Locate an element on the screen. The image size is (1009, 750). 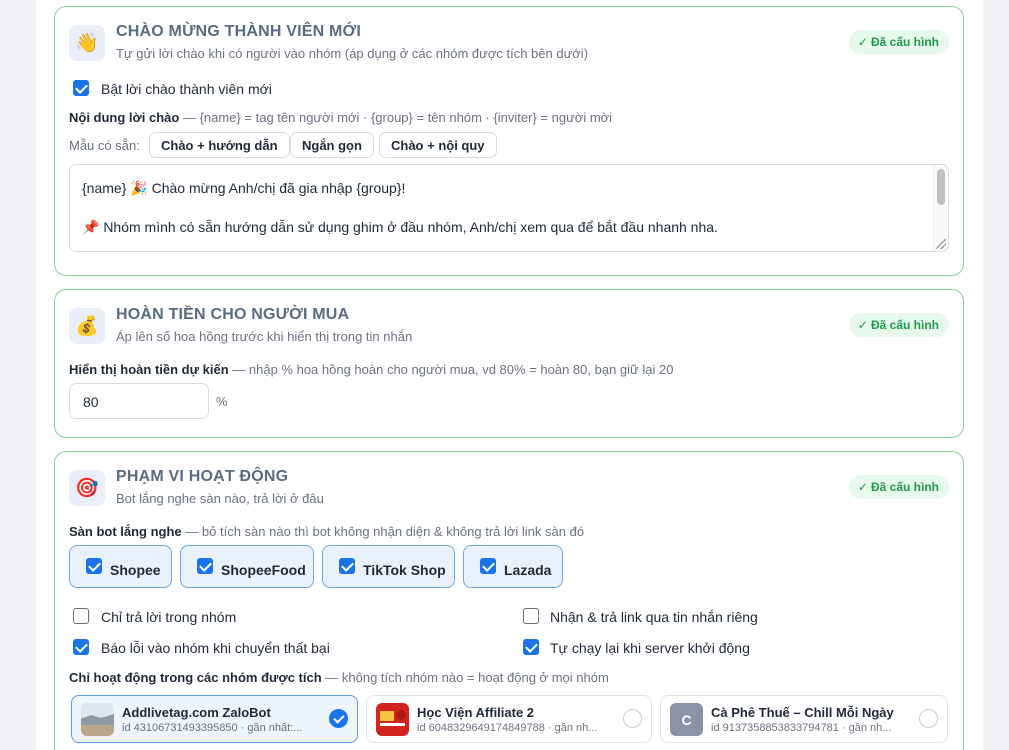
platform-lazada: Lazada is located at coordinates (513, 566).